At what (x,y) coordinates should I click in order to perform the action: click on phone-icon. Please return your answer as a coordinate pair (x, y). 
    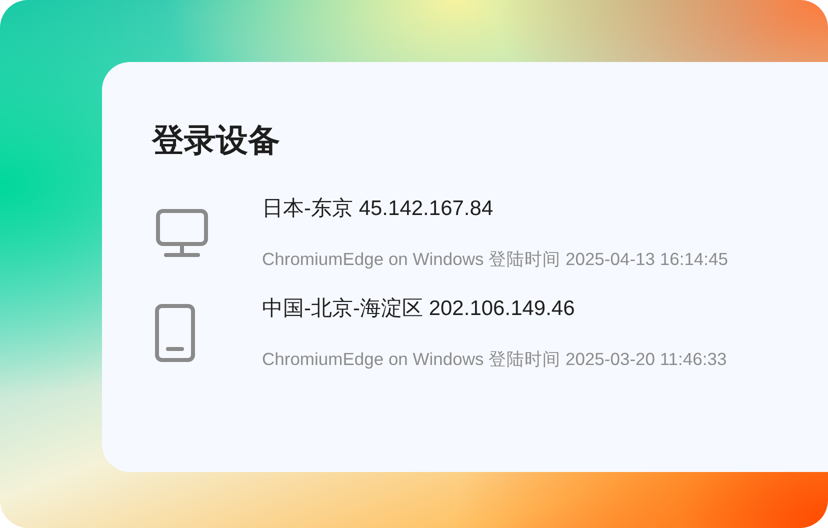
    Looking at the image, I should click on (175, 333).